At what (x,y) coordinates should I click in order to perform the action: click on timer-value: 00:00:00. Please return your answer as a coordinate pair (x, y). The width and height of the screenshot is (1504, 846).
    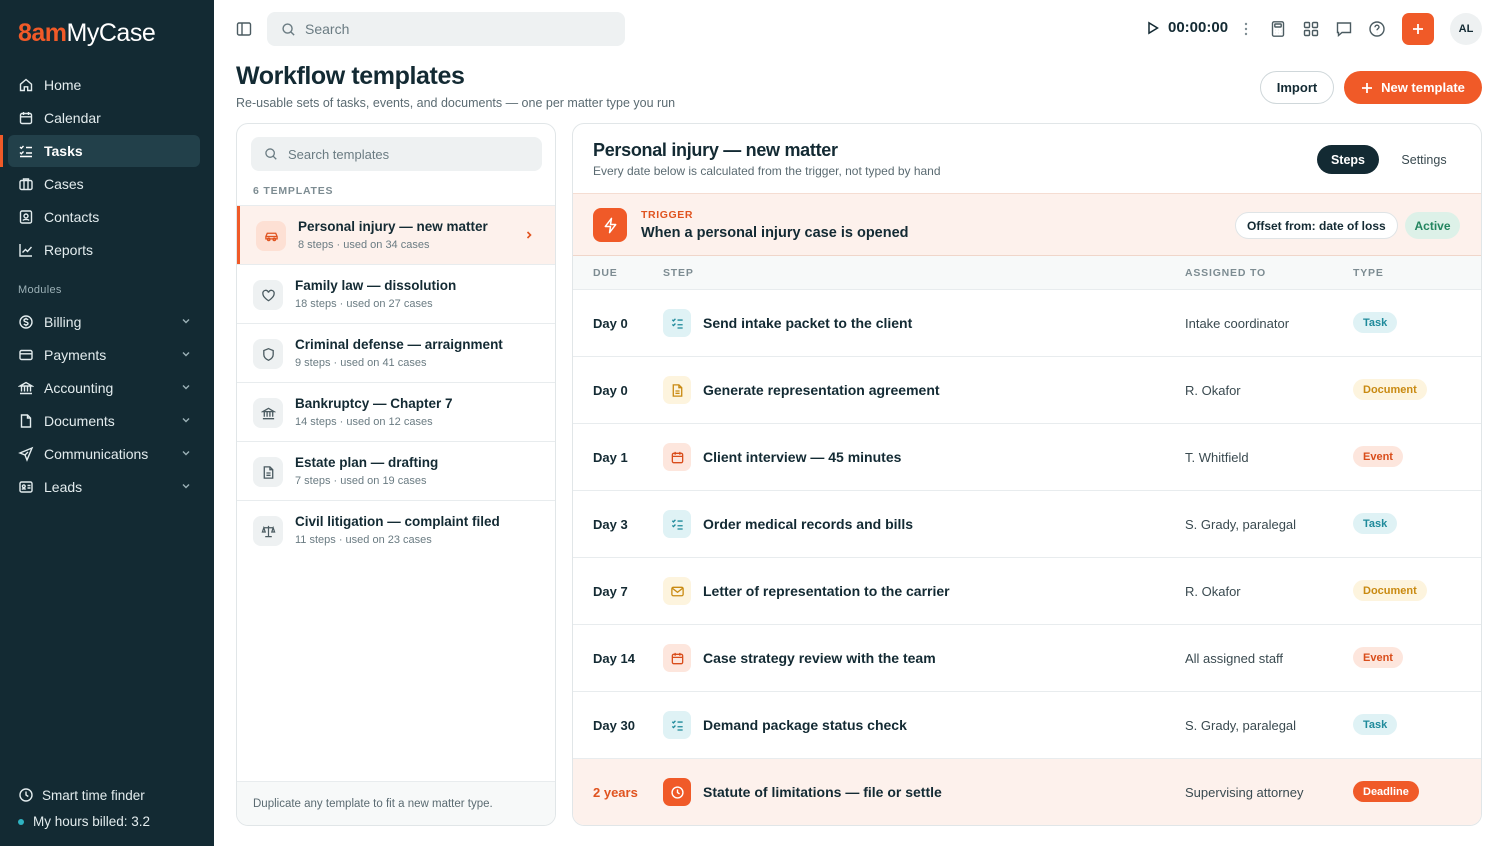
    Looking at the image, I should click on (1198, 27).